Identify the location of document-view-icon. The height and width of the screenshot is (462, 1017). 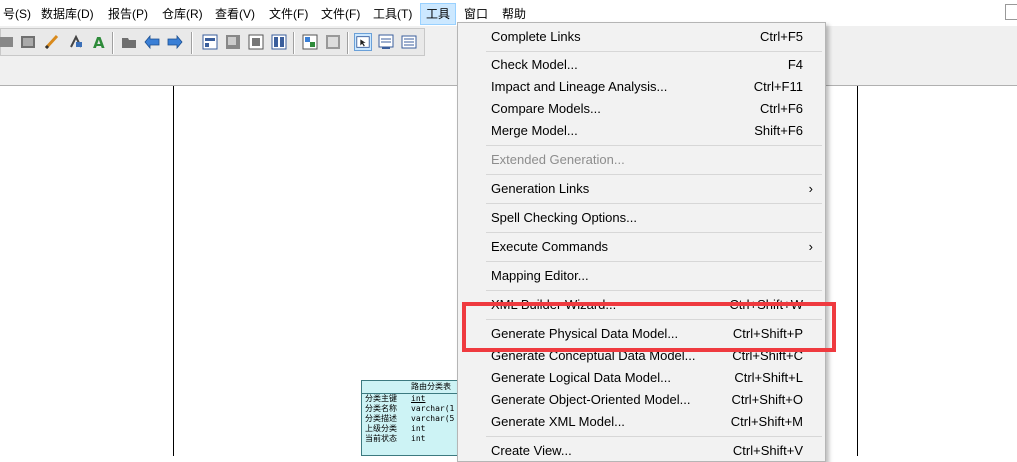
(386, 42).